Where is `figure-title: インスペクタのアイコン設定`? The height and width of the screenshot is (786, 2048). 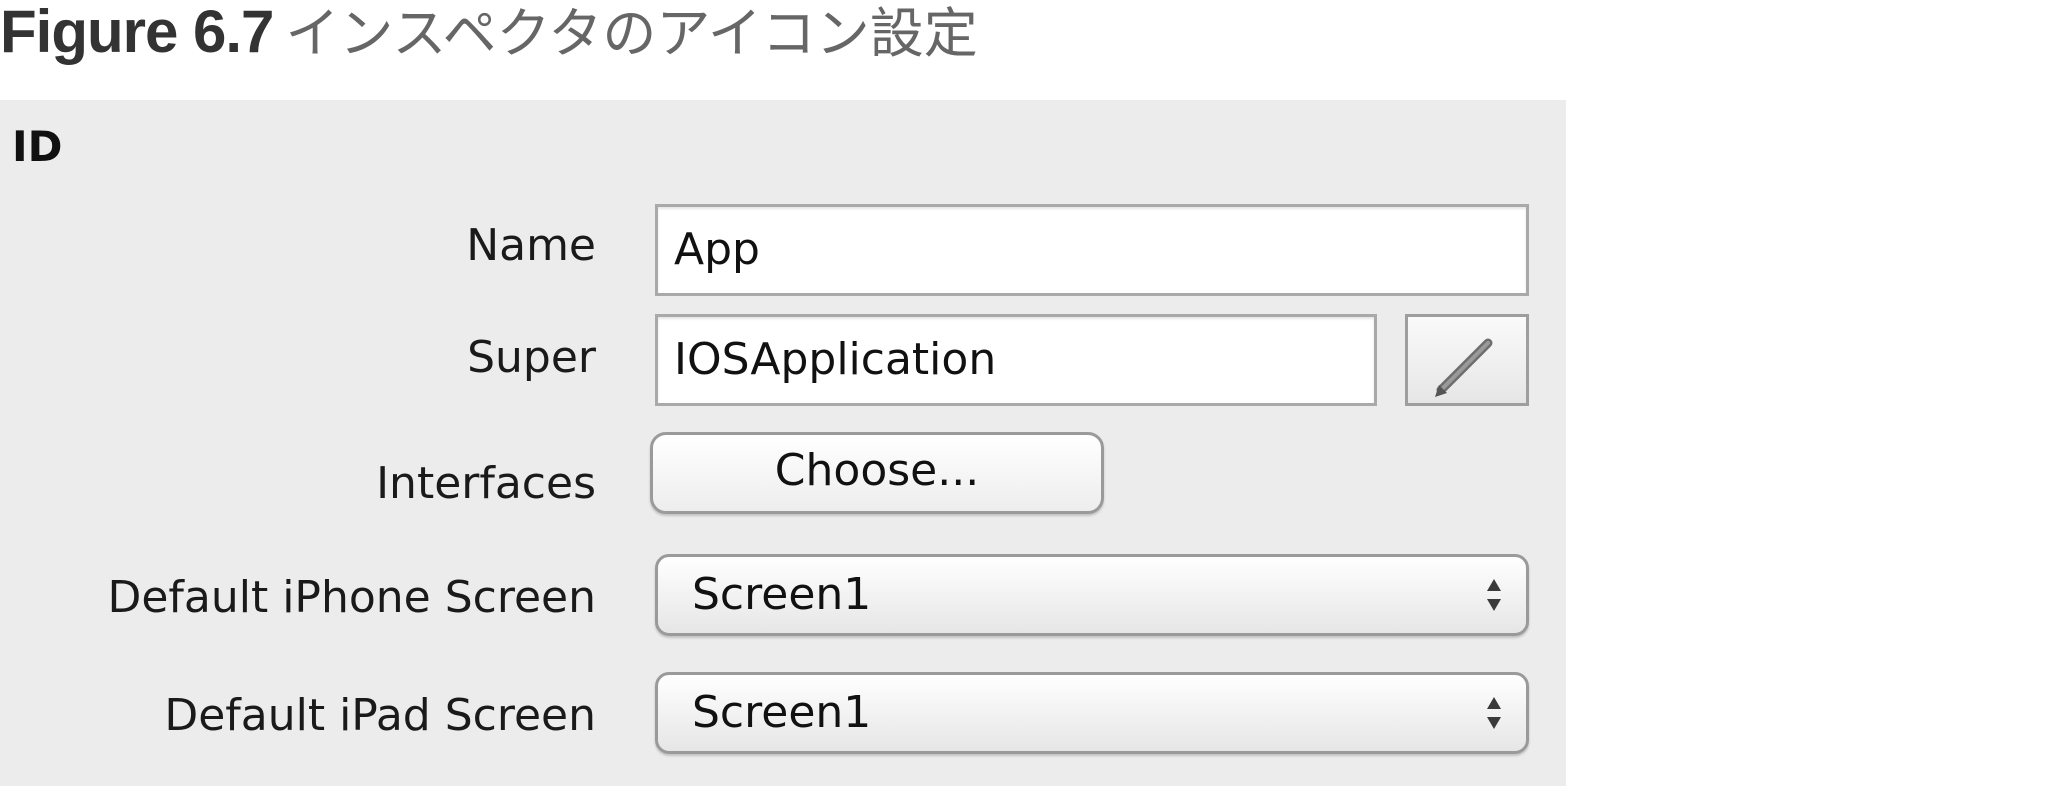
figure-title: インスペクタのアイコン設定 is located at coordinates (631, 33).